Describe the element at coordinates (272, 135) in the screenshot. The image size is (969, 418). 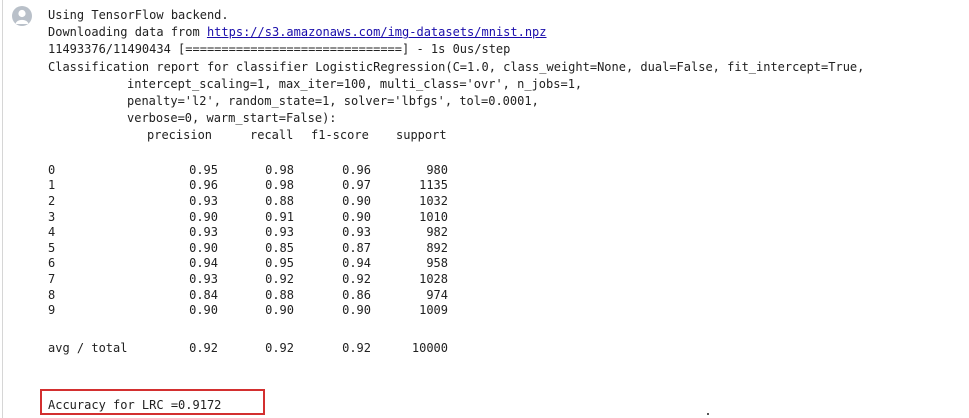
I see `header-recall: recall` at that location.